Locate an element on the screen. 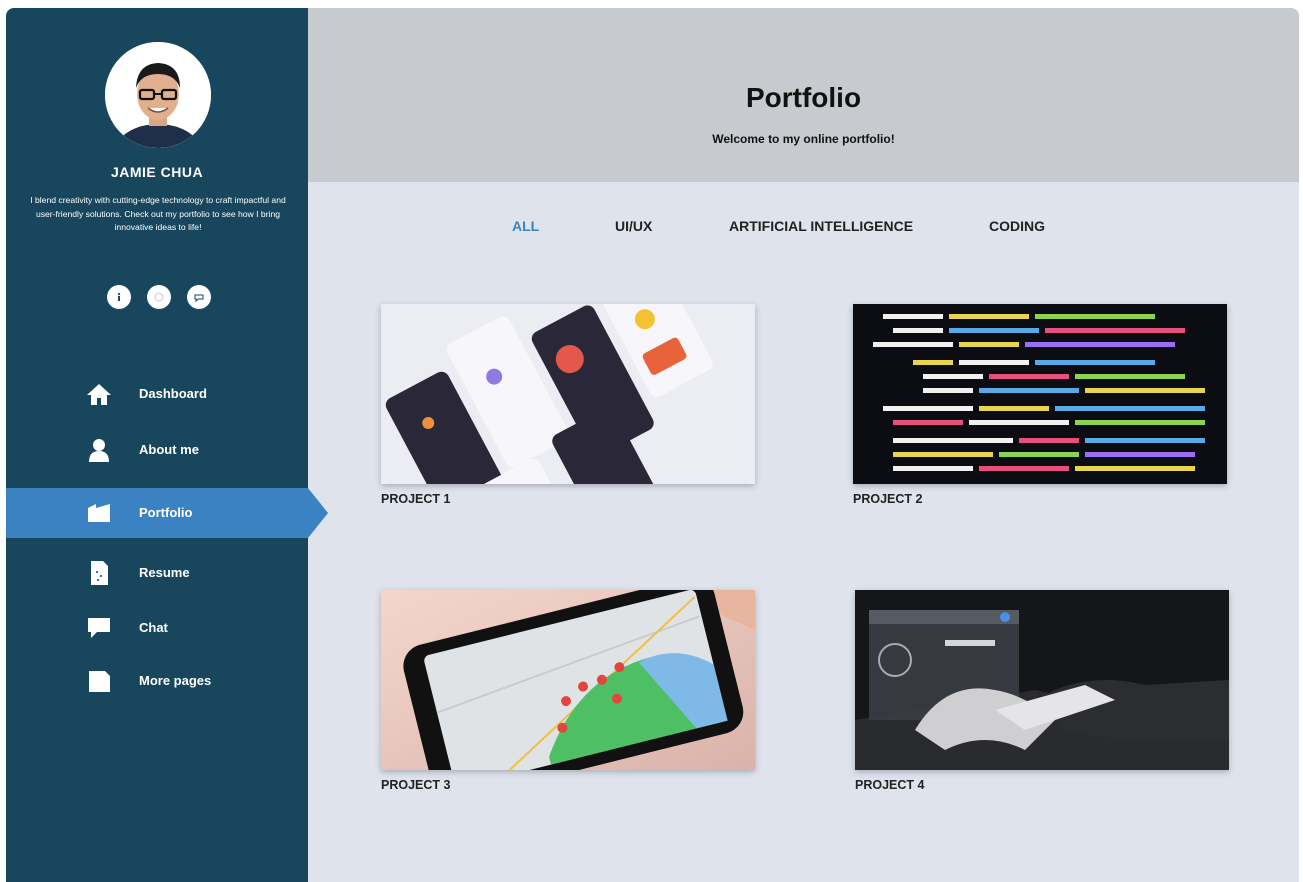  avatar-image is located at coordinates (158, 95).